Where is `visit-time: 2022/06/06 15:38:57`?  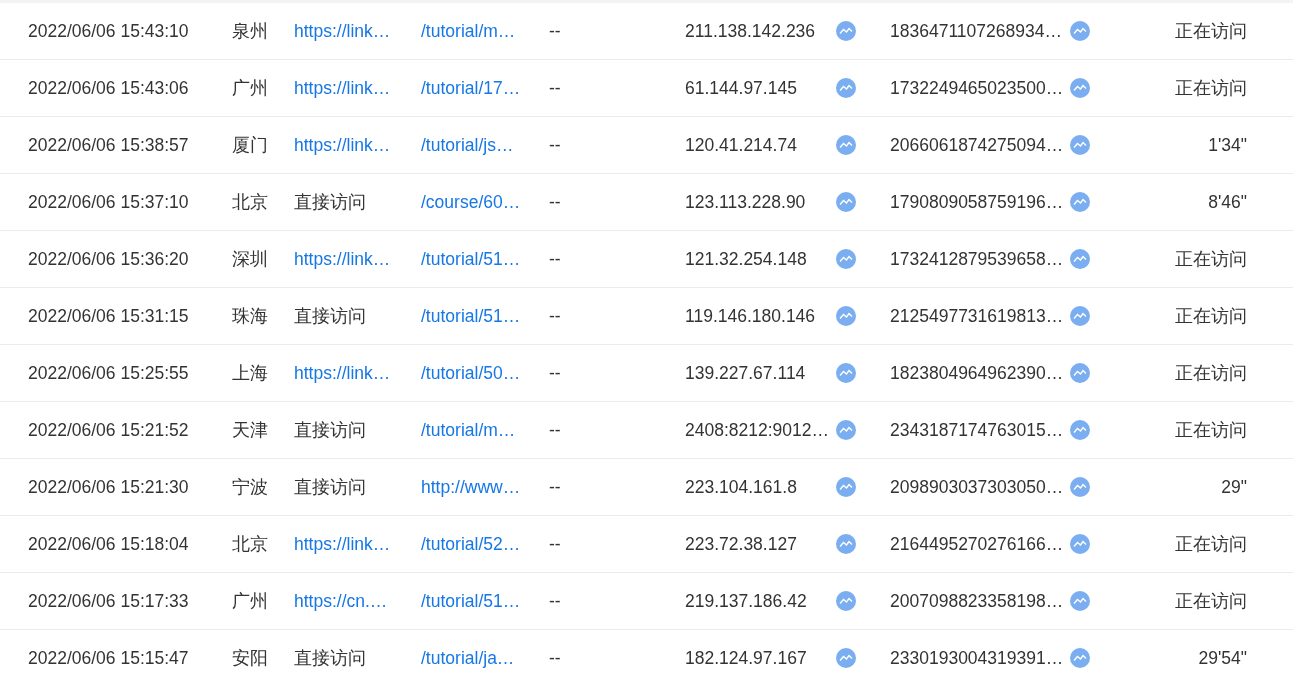 visit-time: 2022/06/06 15:38:57 is located at coordinates (109, 145).